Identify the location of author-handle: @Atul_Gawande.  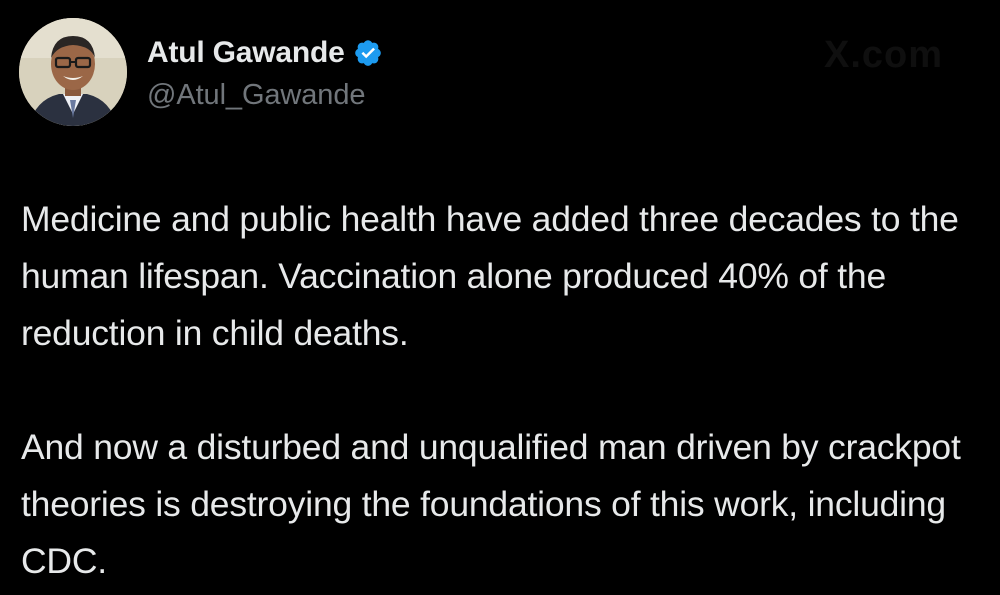
(256, 95).